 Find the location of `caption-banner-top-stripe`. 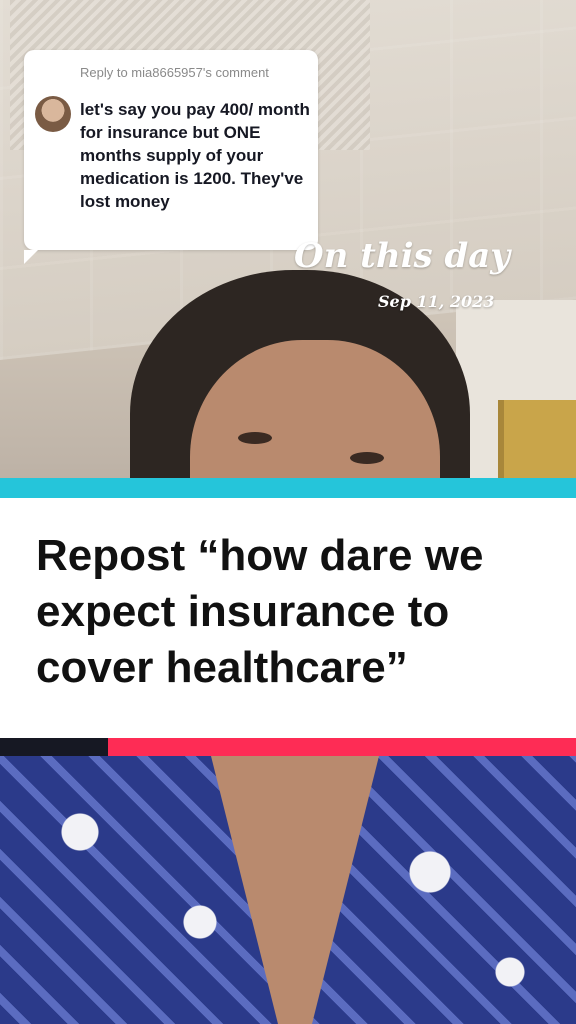

caption-banner-top-stripe is located at coordinates (288, 488).